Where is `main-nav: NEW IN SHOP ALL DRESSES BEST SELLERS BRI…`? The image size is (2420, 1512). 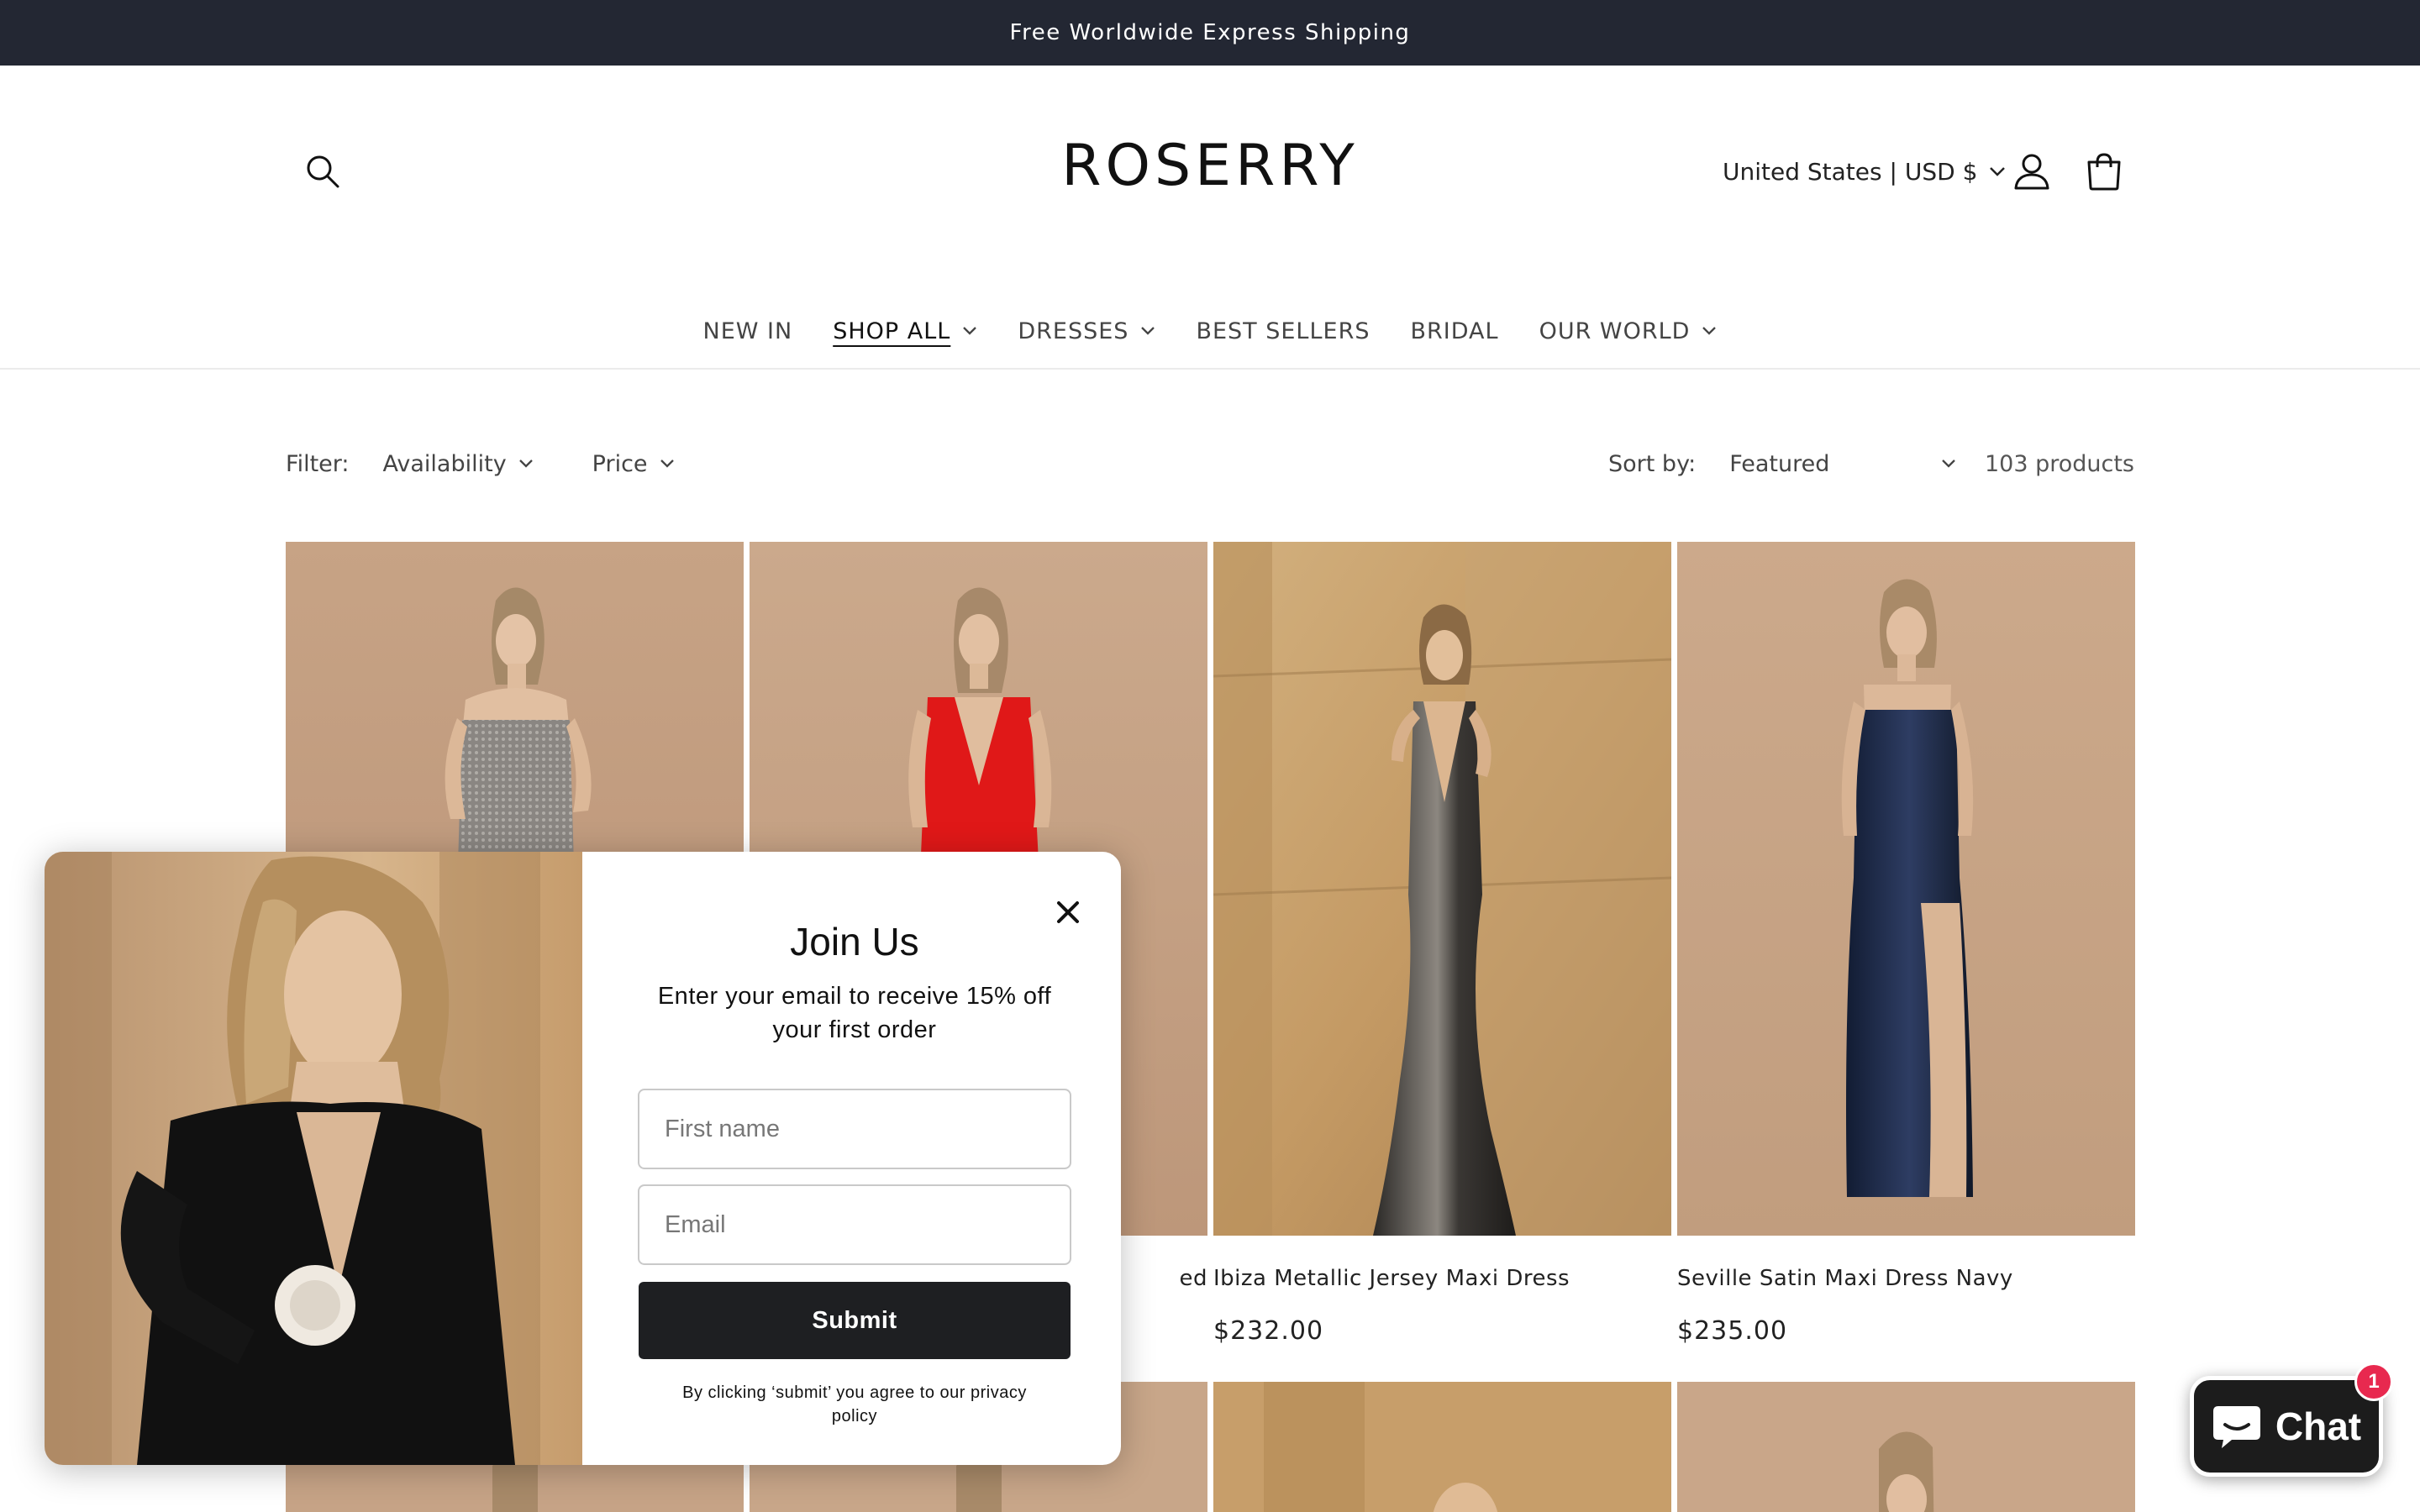 main-nav: NEW IN SHOP ALL DRESSES BEST SELLERS BRI… is located at coordinates (1210, 331).